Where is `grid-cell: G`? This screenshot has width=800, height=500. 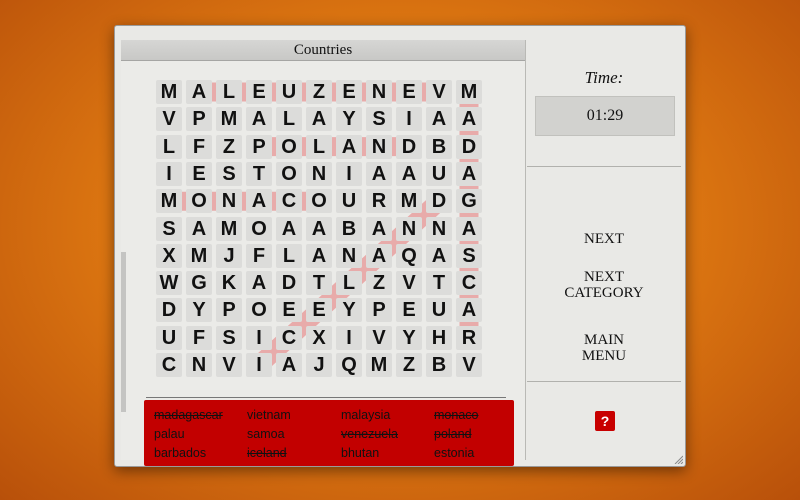
grid-cell: G is located at coordinates (469, 201).